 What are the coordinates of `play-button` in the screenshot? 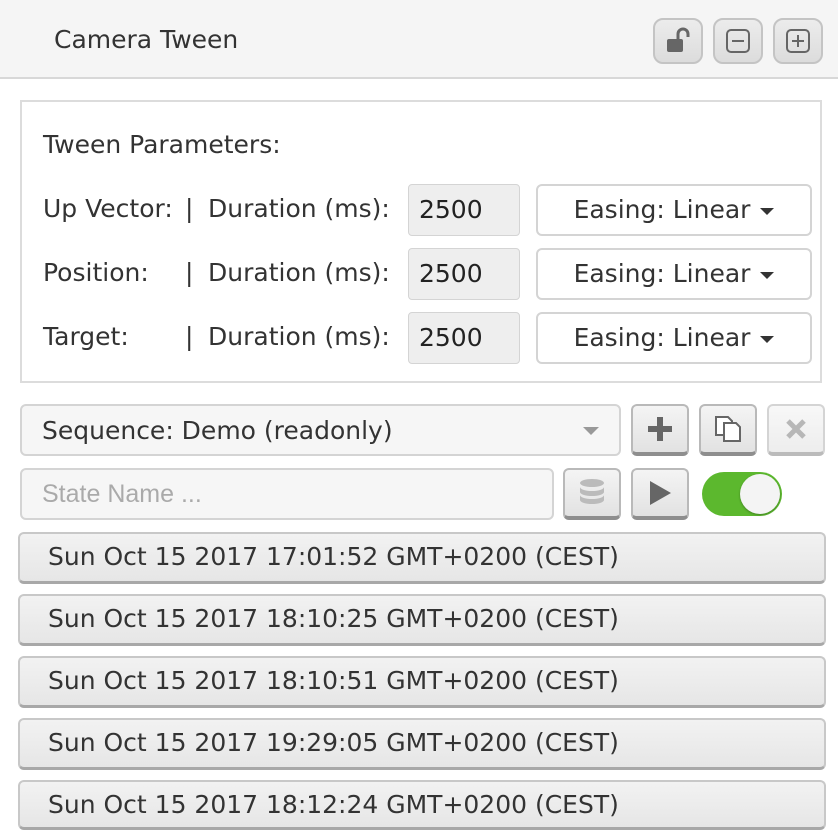 It's located at (660, 494).